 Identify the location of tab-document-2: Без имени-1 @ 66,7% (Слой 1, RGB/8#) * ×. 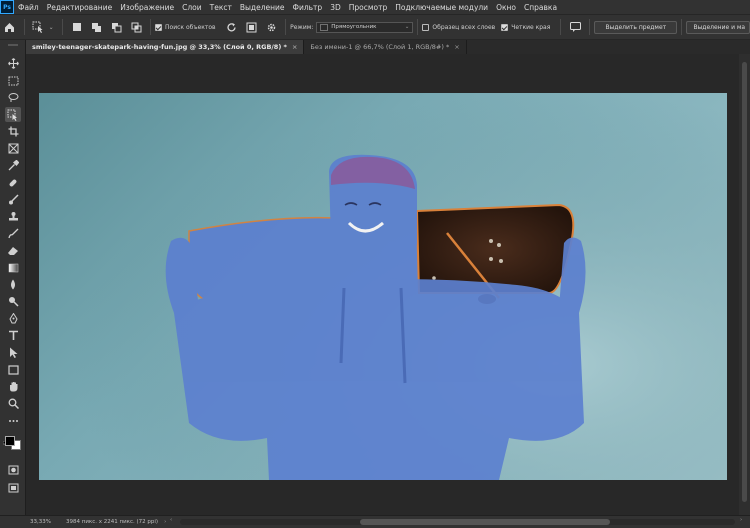
(385, 47).